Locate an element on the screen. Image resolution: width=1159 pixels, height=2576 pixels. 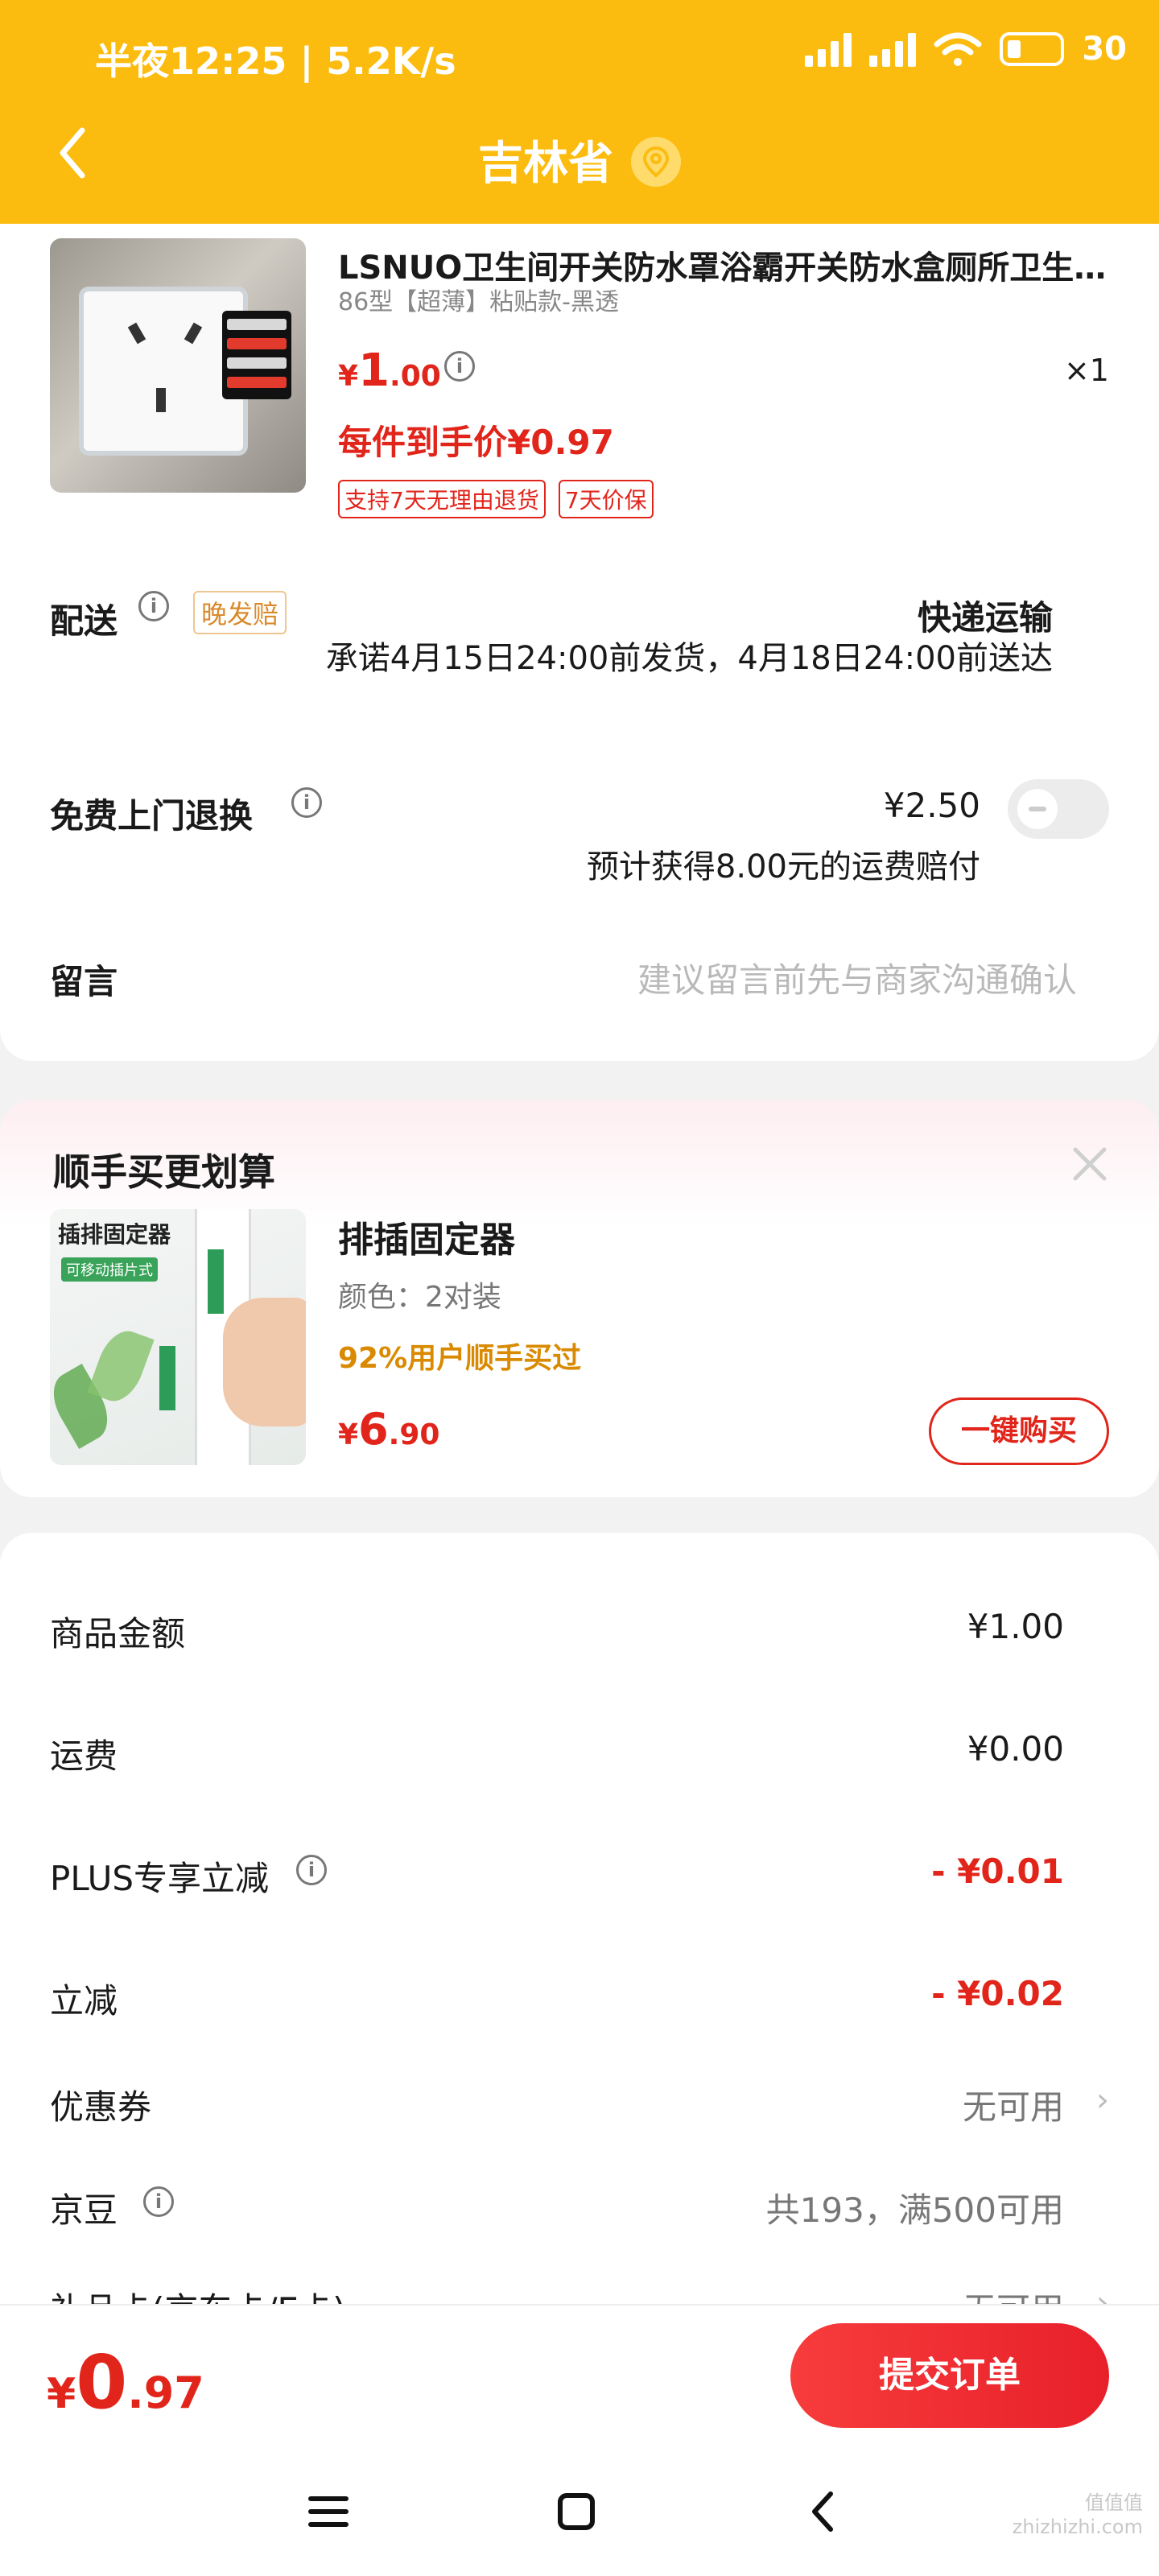
product-spec: 86型【超薄】粘贴款-黑透 is located at coordinates (478, 302).